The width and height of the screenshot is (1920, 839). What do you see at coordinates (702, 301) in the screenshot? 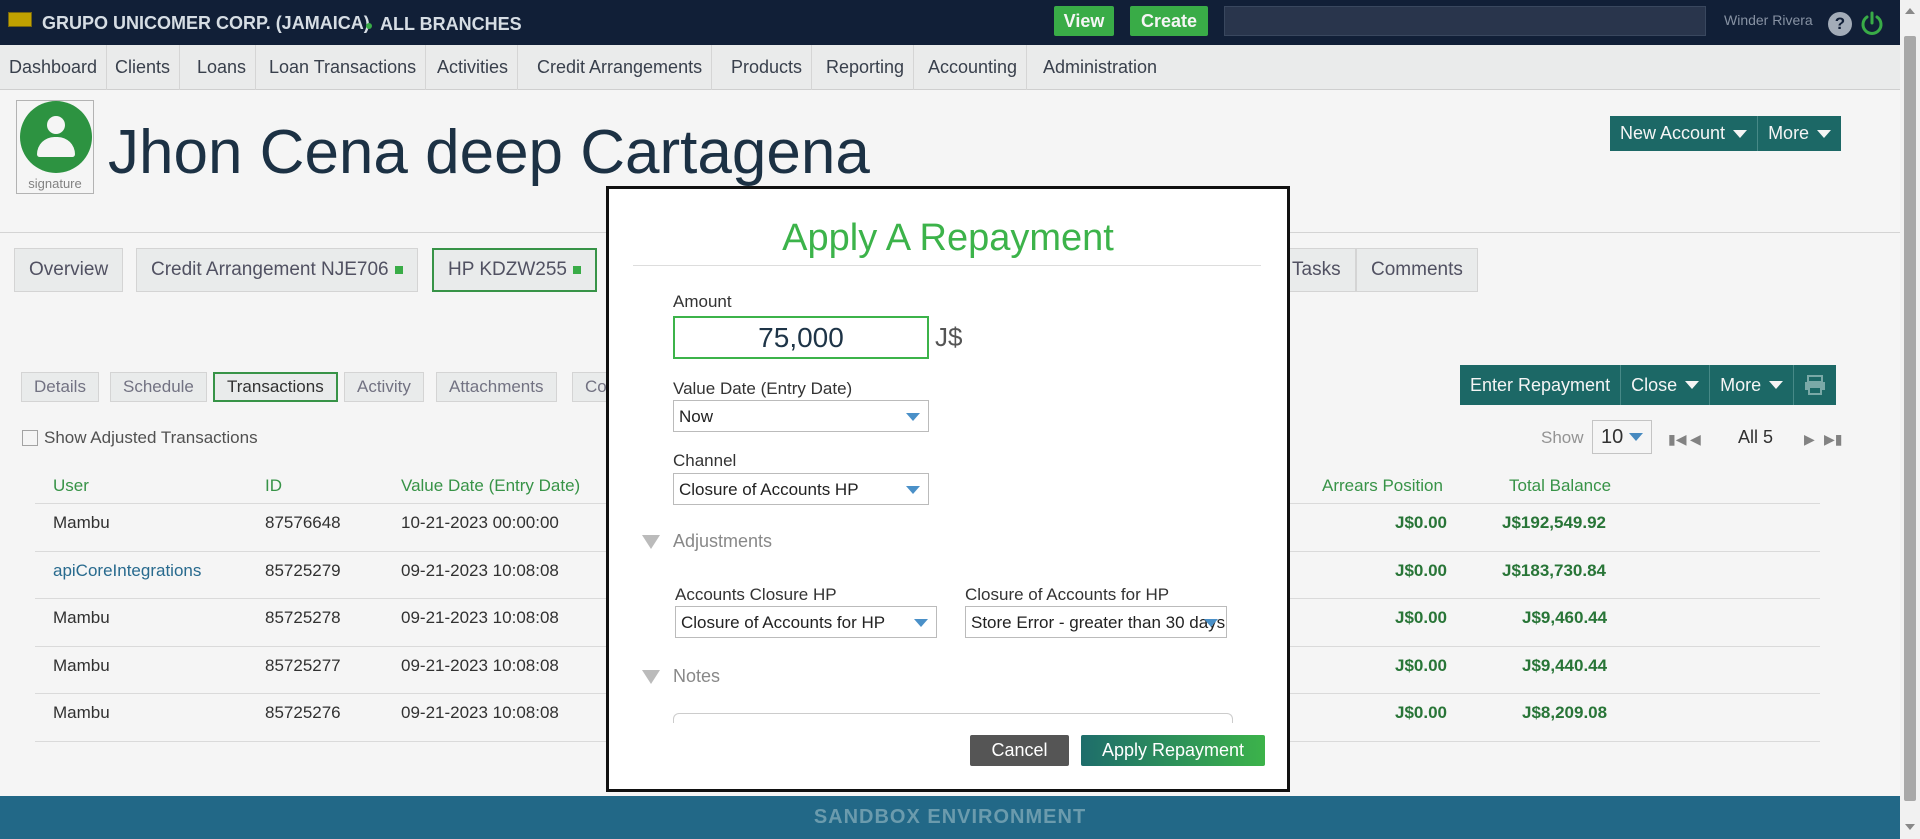
I see `amount-label: Amount` at bounding box center [702, 301].